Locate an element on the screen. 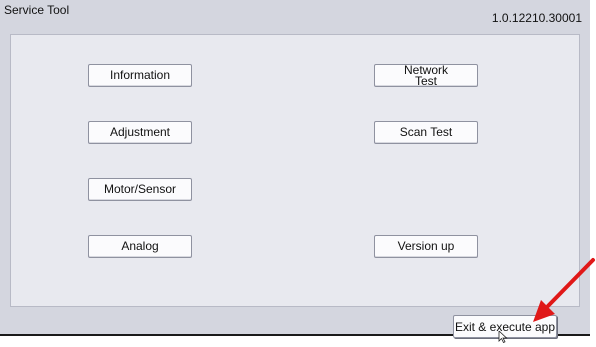 This screenshot has width=596, height=347. mouse-cursor-icon is located at coordinates (503, 337).